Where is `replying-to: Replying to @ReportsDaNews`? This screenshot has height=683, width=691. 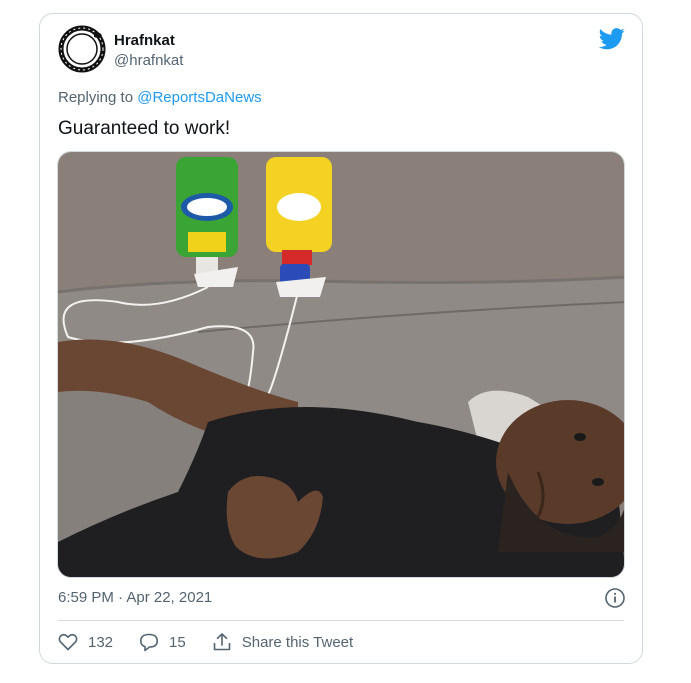
replying-to: Replying to @ReportsDaNews is located at coordinates (160, 97).